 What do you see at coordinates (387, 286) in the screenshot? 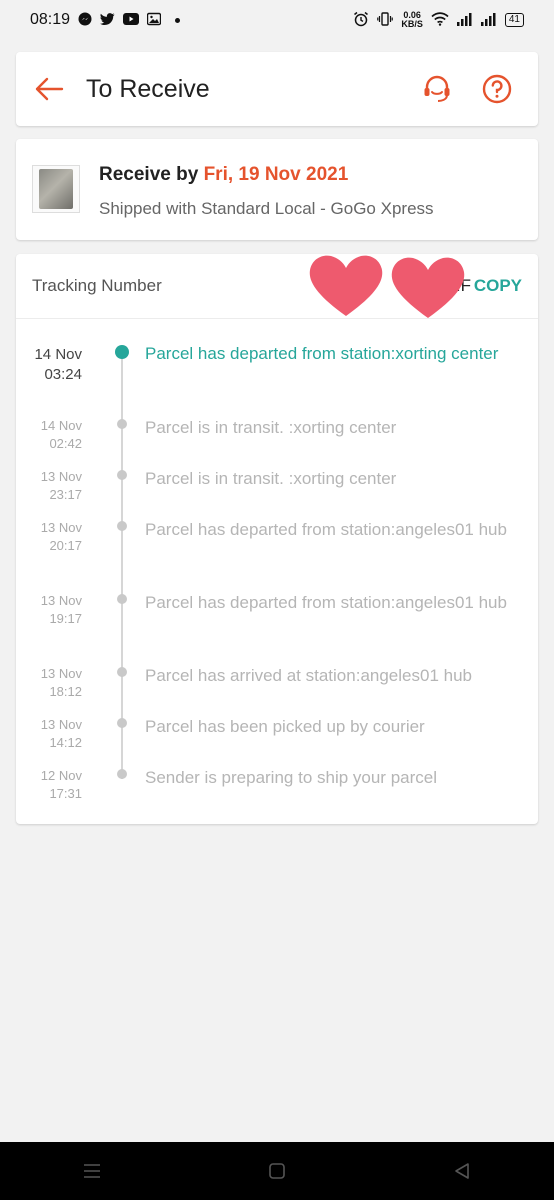
I see `heart-stickers-overlay` at bounding box center [387, 286].